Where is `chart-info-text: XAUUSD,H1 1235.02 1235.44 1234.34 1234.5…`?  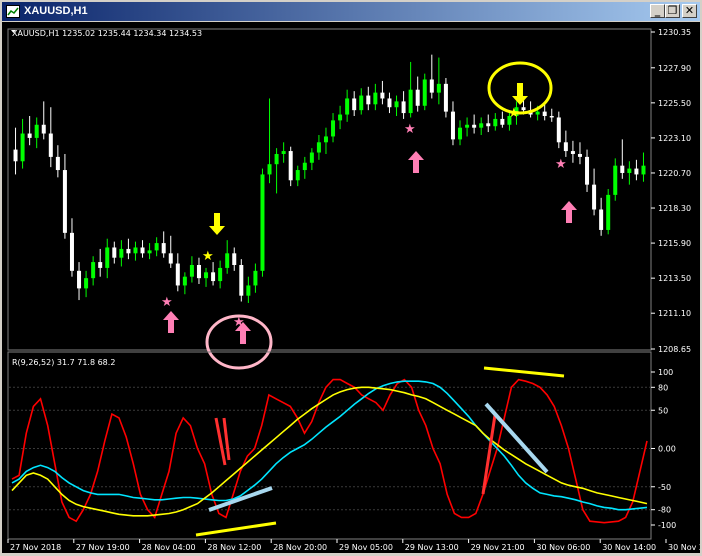
chart-info-text: XAUUSD,H1 1235.02 1235.44 1234.34 1234.5… is located at coordinates (107, 33).